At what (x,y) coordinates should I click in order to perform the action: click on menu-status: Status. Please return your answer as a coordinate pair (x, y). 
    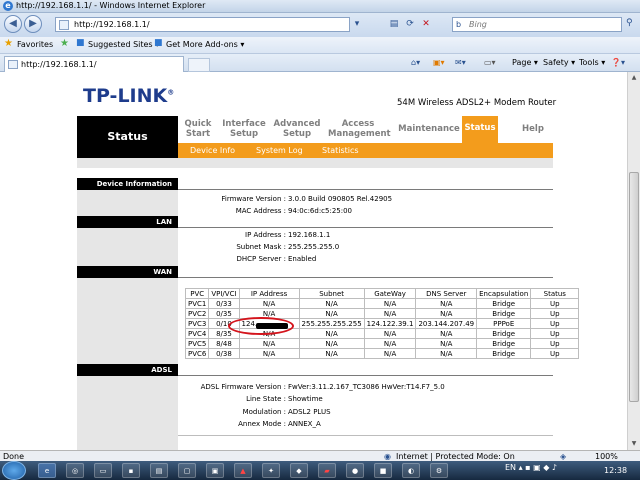
    Looking at the image, I should click on (480, 129).